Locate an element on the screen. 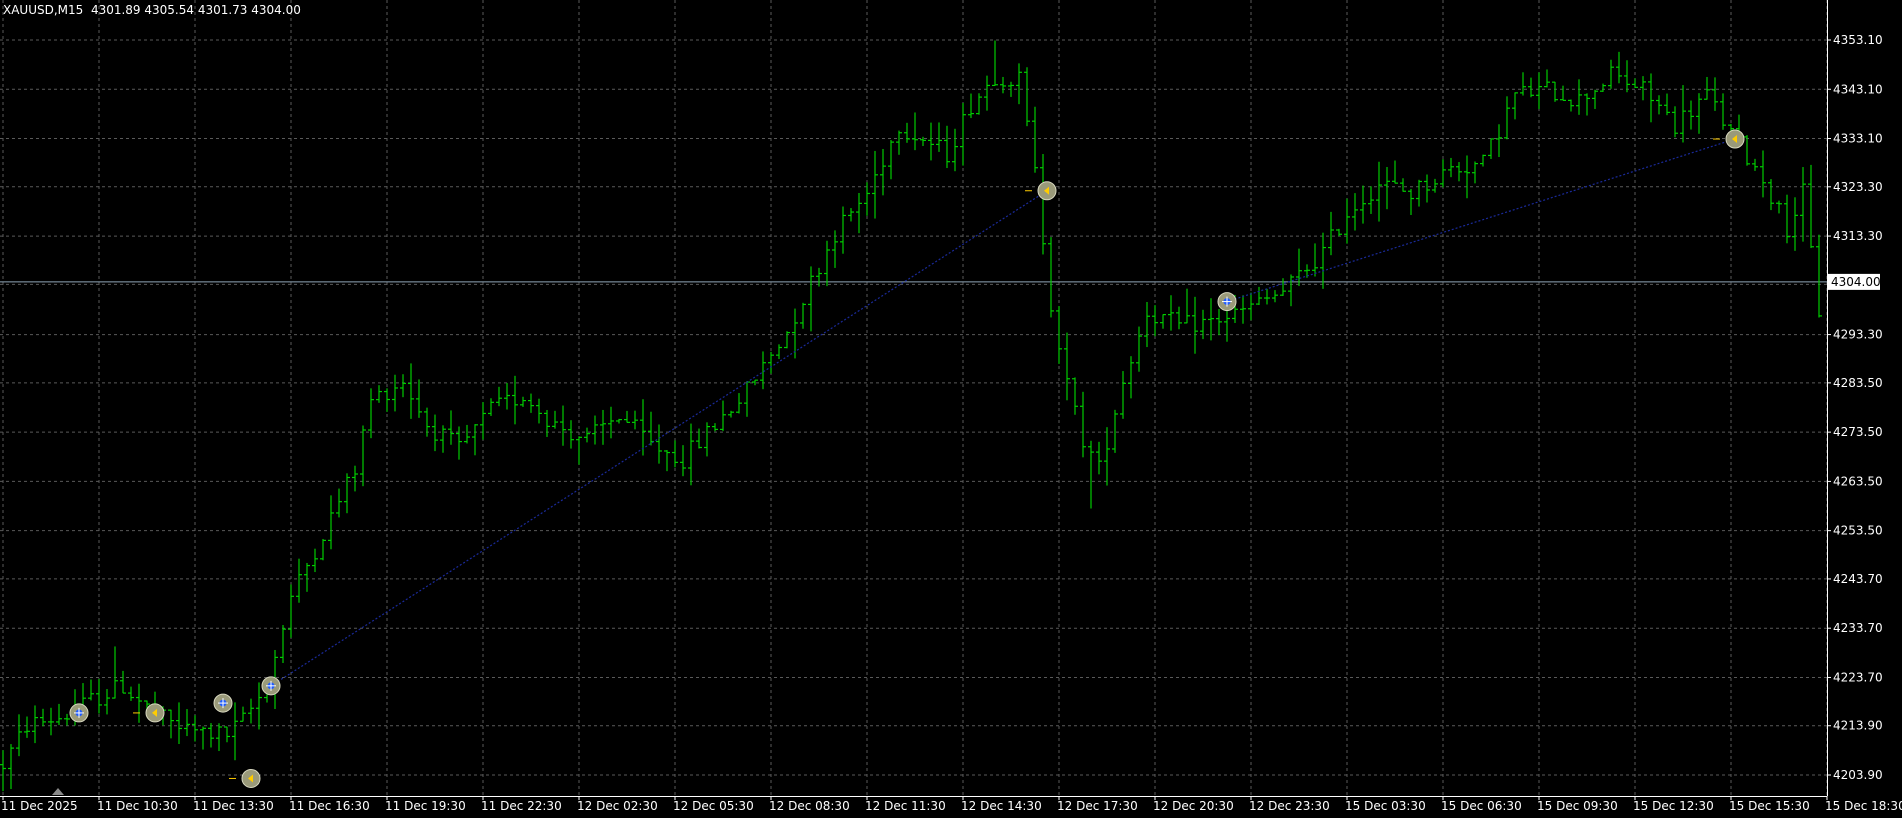 This screenshot has height=818, width=1902. x-tick-label: 11 Dec 10:30 is located at coordinates (137, 806).